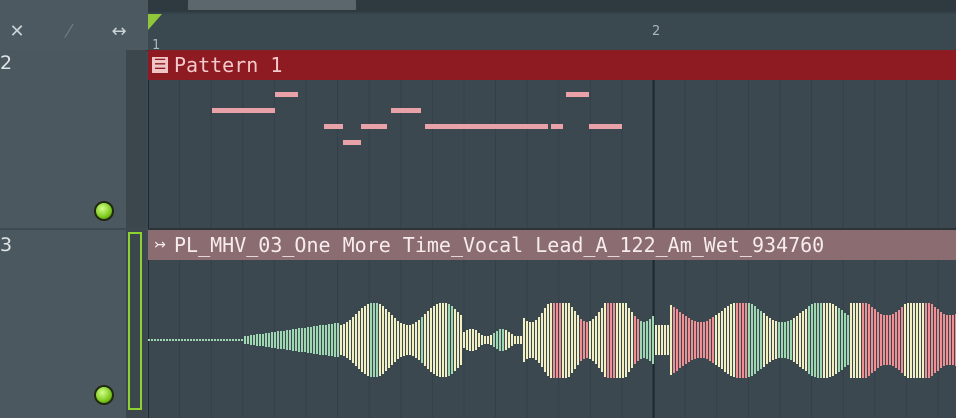 This screenshot has height=418, width=956. What do you see at coordinates (552, 33) in the screenshot?
I see `time-ruler: 1 2` at bounding box center [552, 33].